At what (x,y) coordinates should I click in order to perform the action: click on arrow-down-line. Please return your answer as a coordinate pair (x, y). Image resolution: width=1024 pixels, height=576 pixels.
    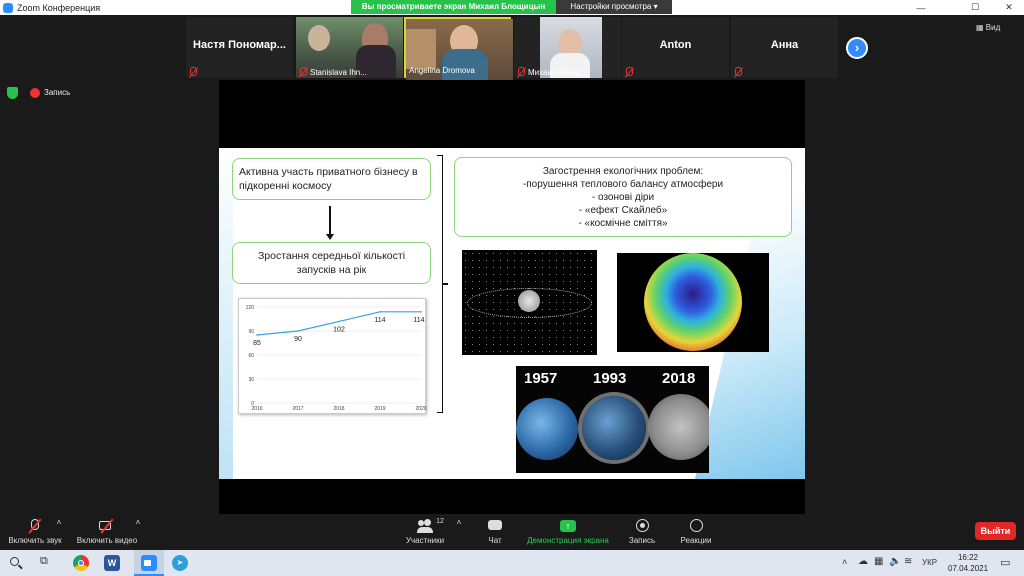
    Looking at the image, I should click on (330, 221).